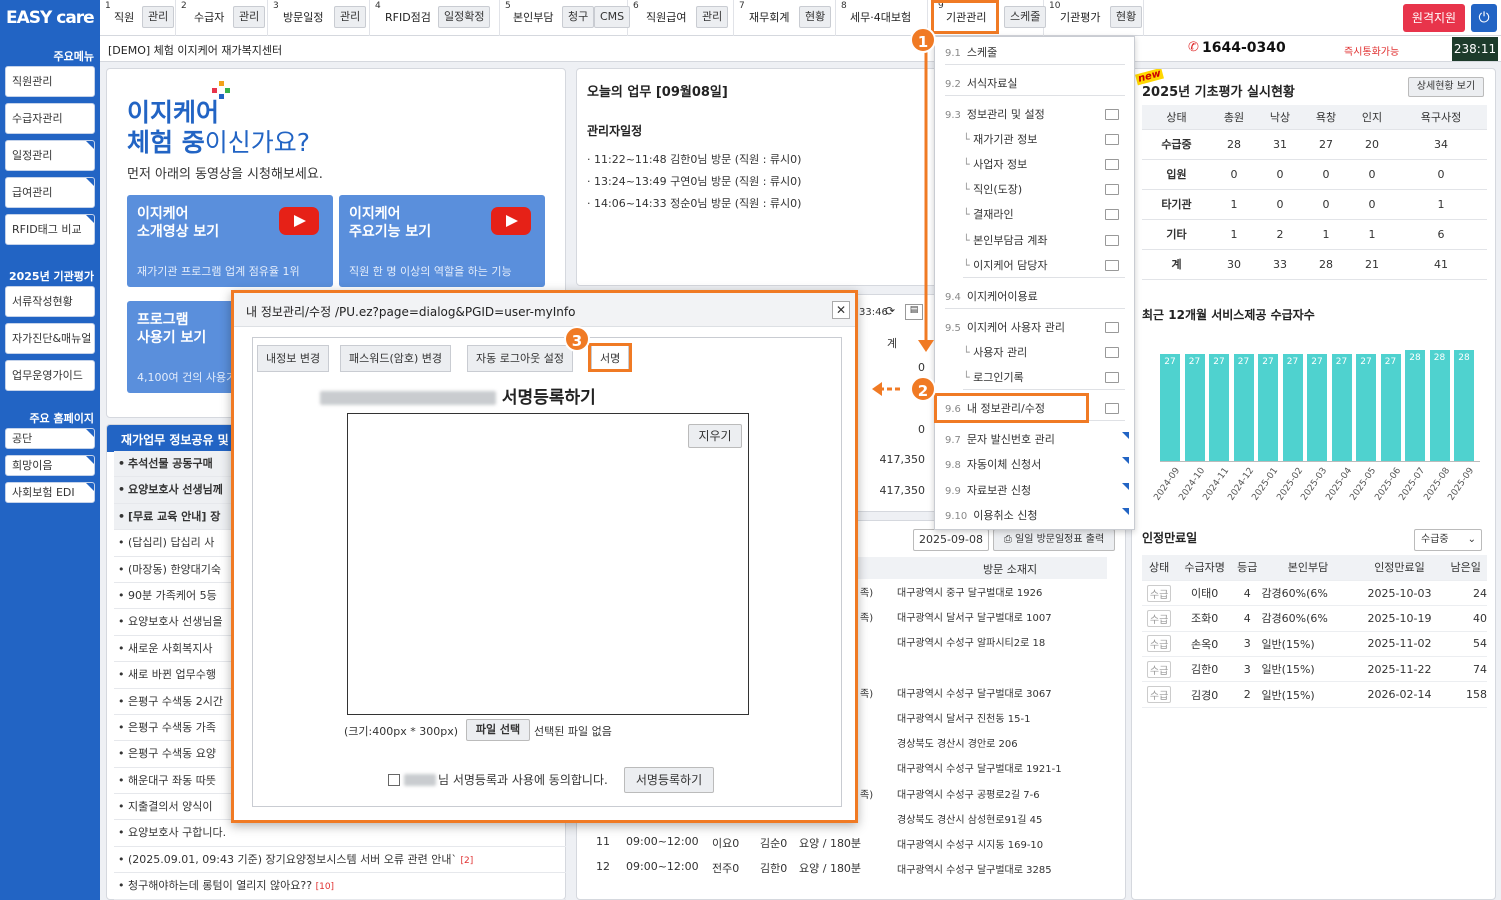  What do you see at coordinates (666, 17) in the screenshot?
I see `menu-label: 직원급여` at bounding box center [666, 17].